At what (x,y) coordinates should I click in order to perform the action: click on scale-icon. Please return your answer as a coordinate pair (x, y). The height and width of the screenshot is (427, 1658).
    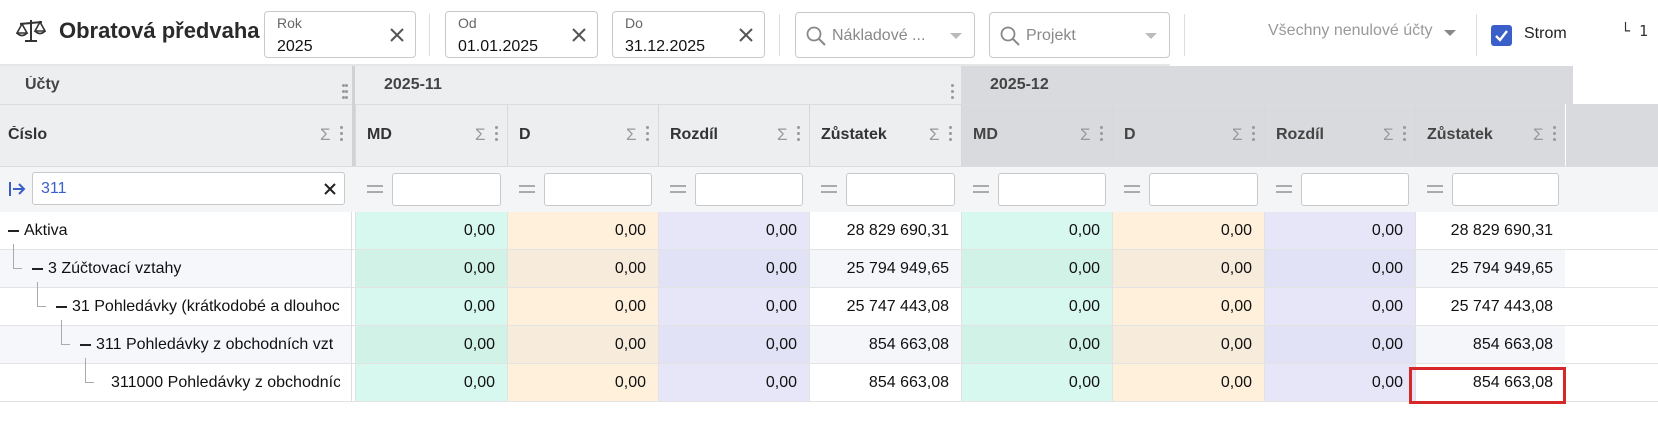
    Looking at the image, I should click on (31, 31).